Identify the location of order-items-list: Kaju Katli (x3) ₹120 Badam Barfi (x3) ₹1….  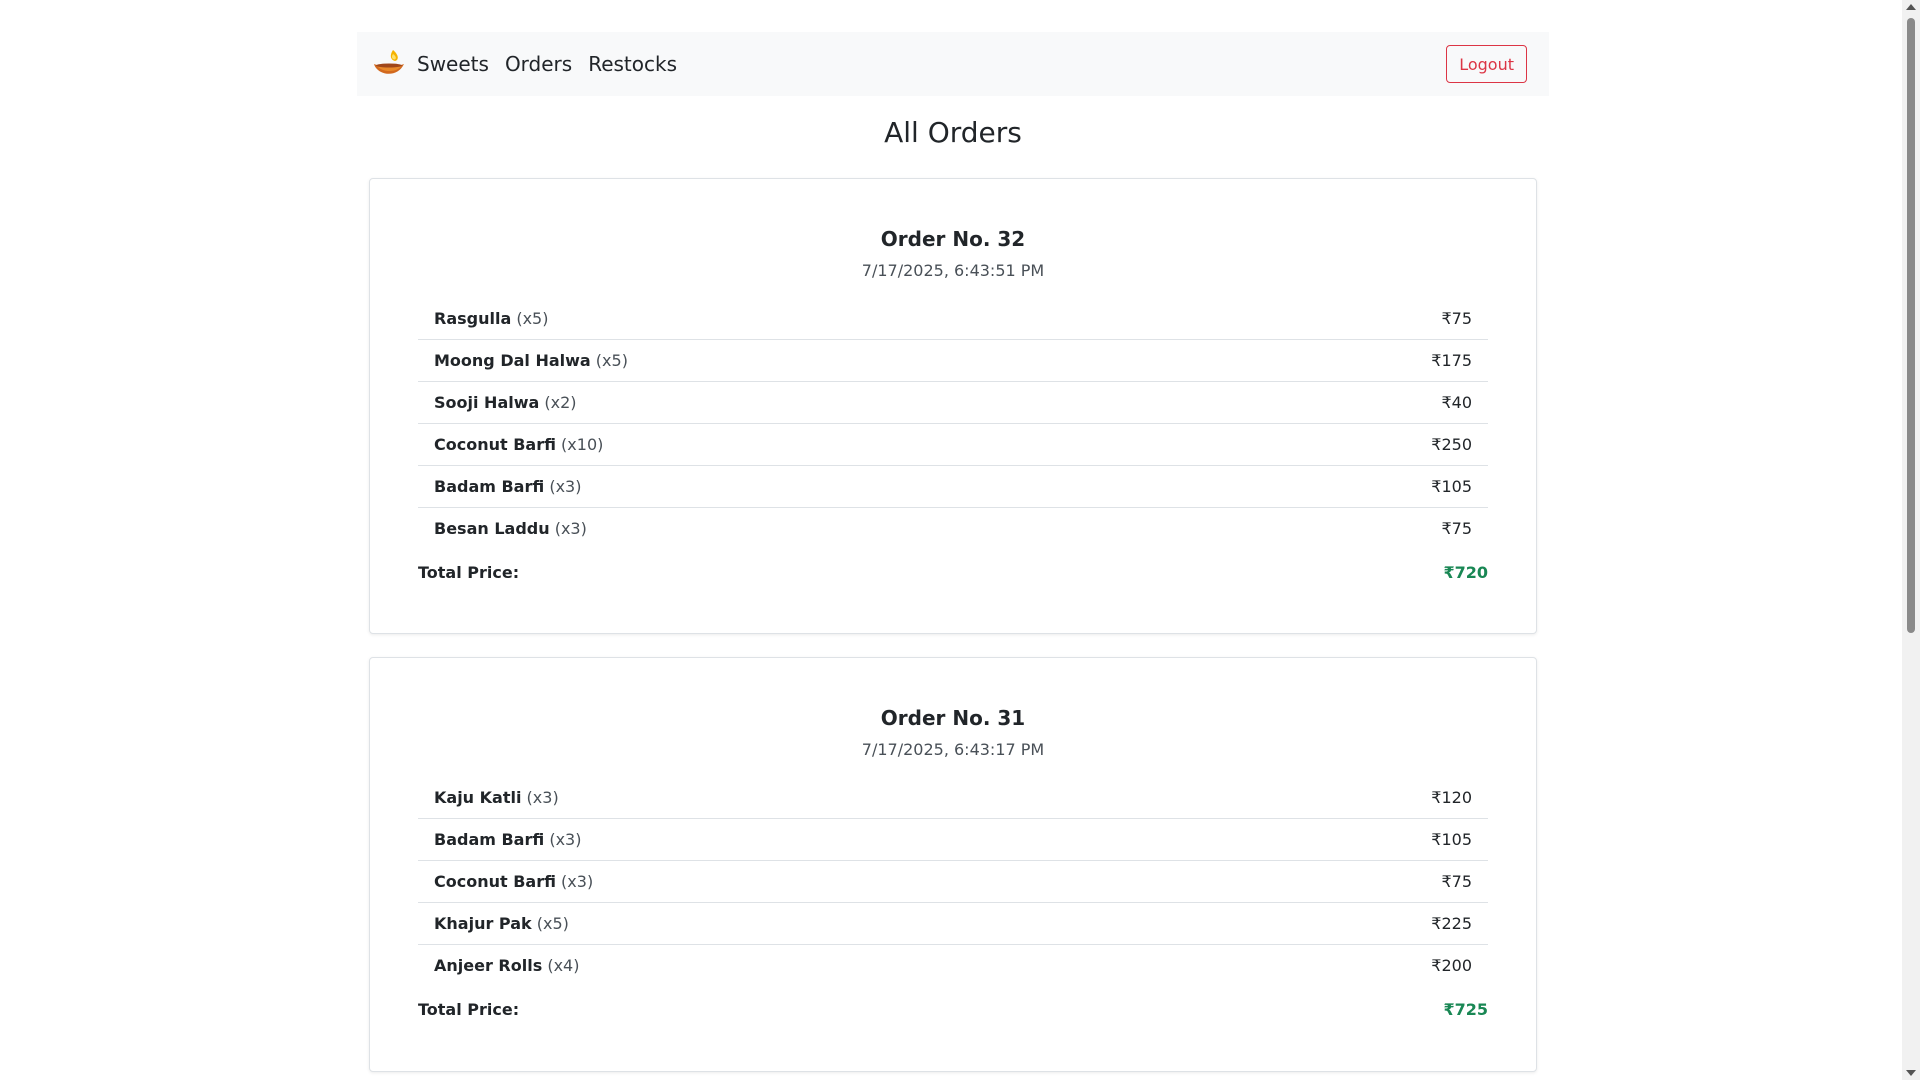
(953, 881).